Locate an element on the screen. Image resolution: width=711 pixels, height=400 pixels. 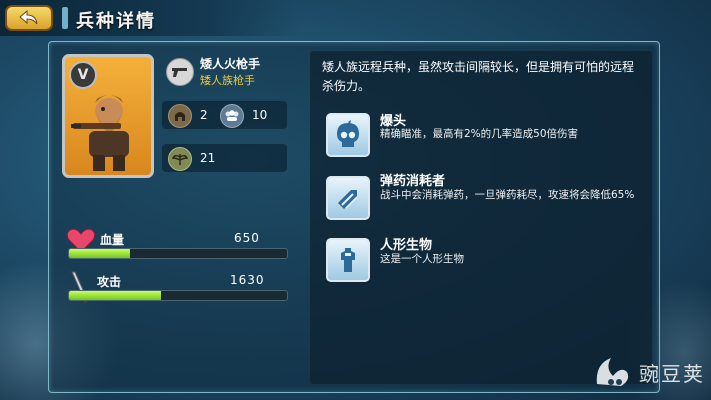
skull-icon is located at coordinates (348, 135).